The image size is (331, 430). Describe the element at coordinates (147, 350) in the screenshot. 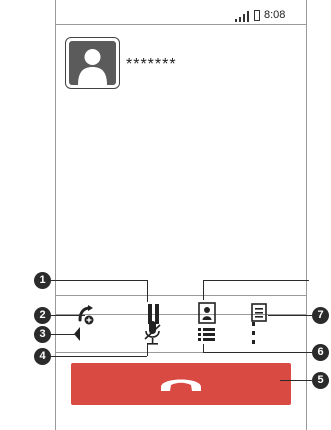

I see `callout-4-leader` at that location.